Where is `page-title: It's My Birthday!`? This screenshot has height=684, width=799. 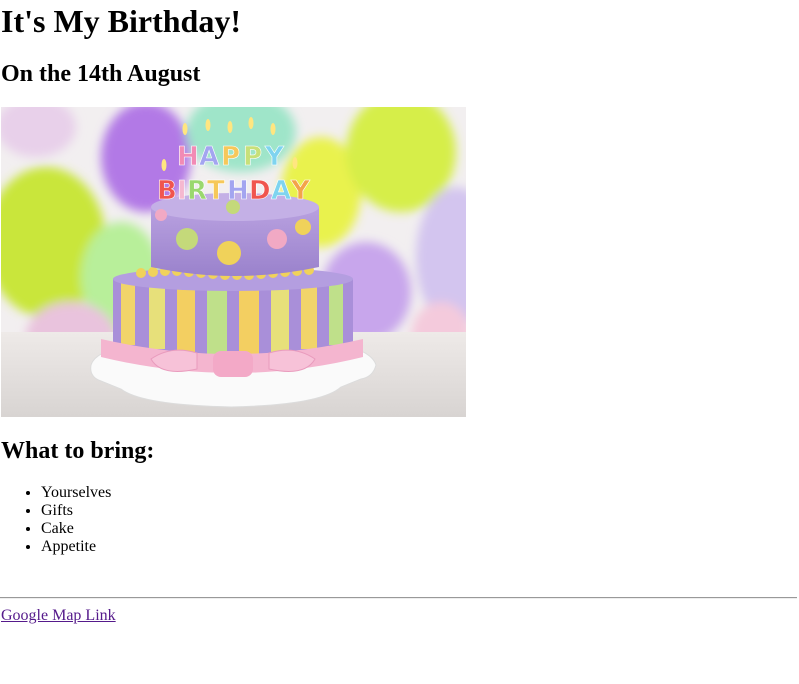
page-title: It's My Birthday! is located at coordinates (121, 21).